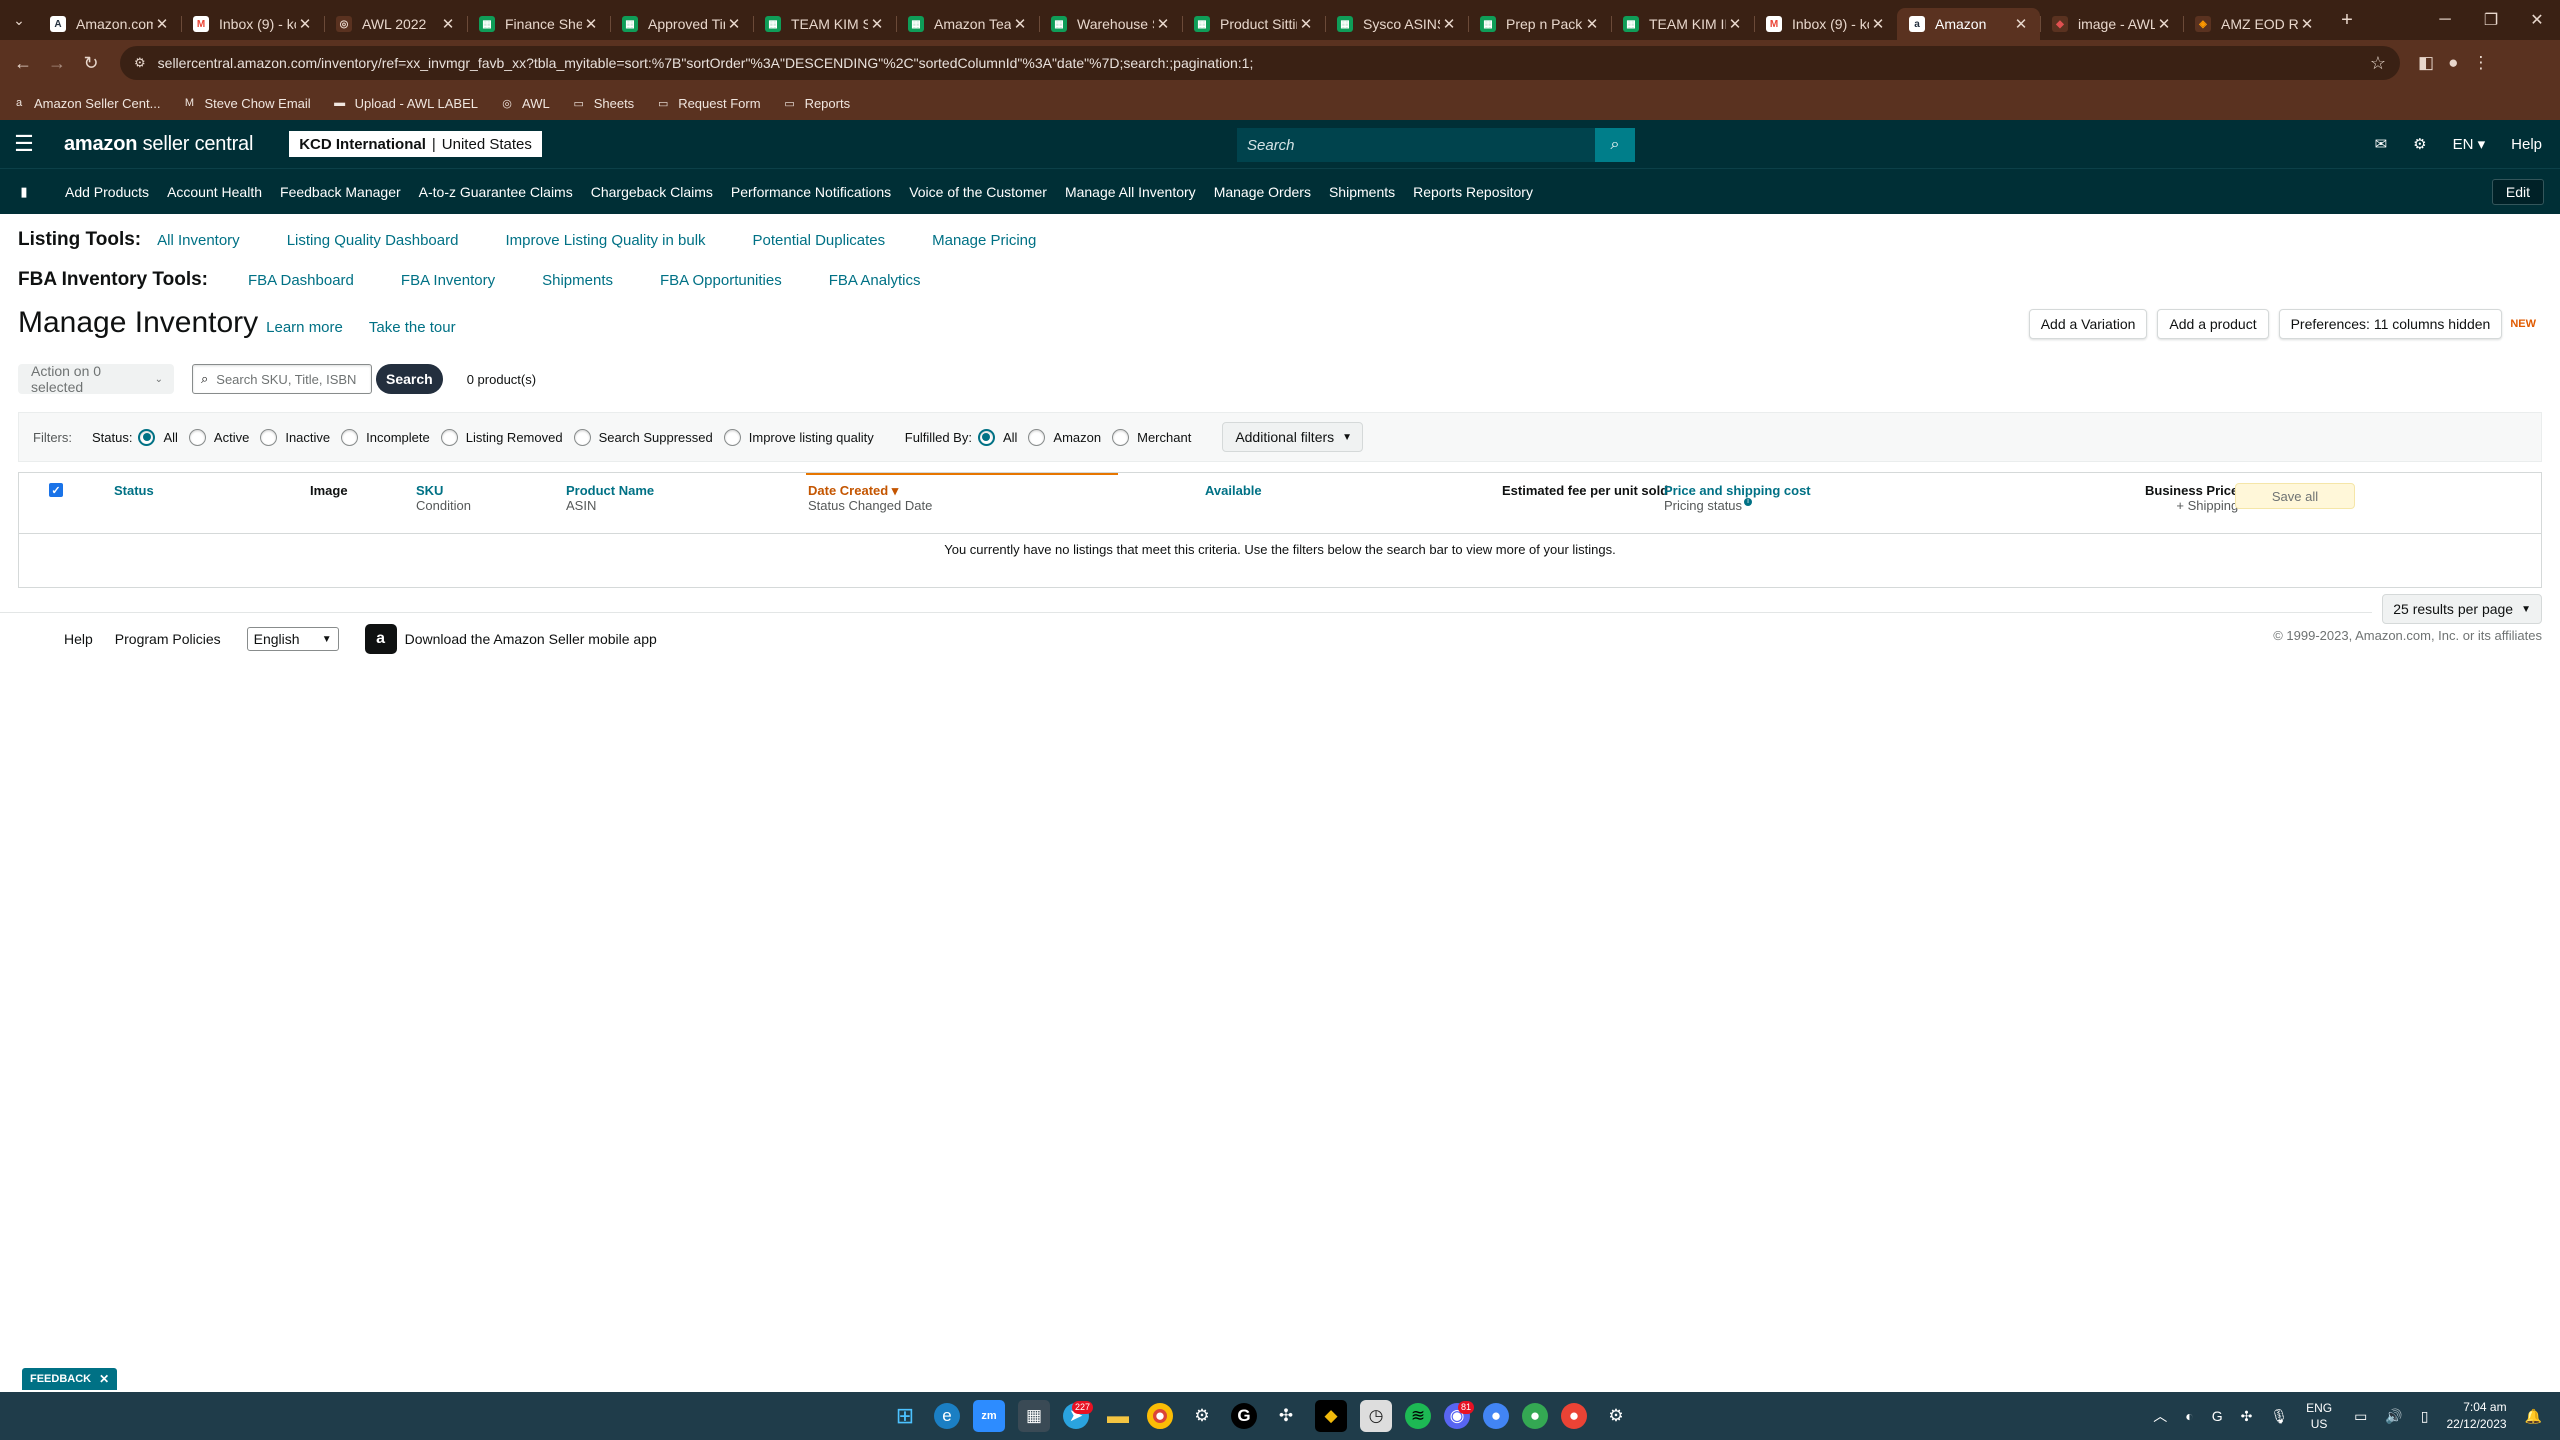 The image size is (2560, 1440). I want to click on status-filter-option: All, so click(158, 437).